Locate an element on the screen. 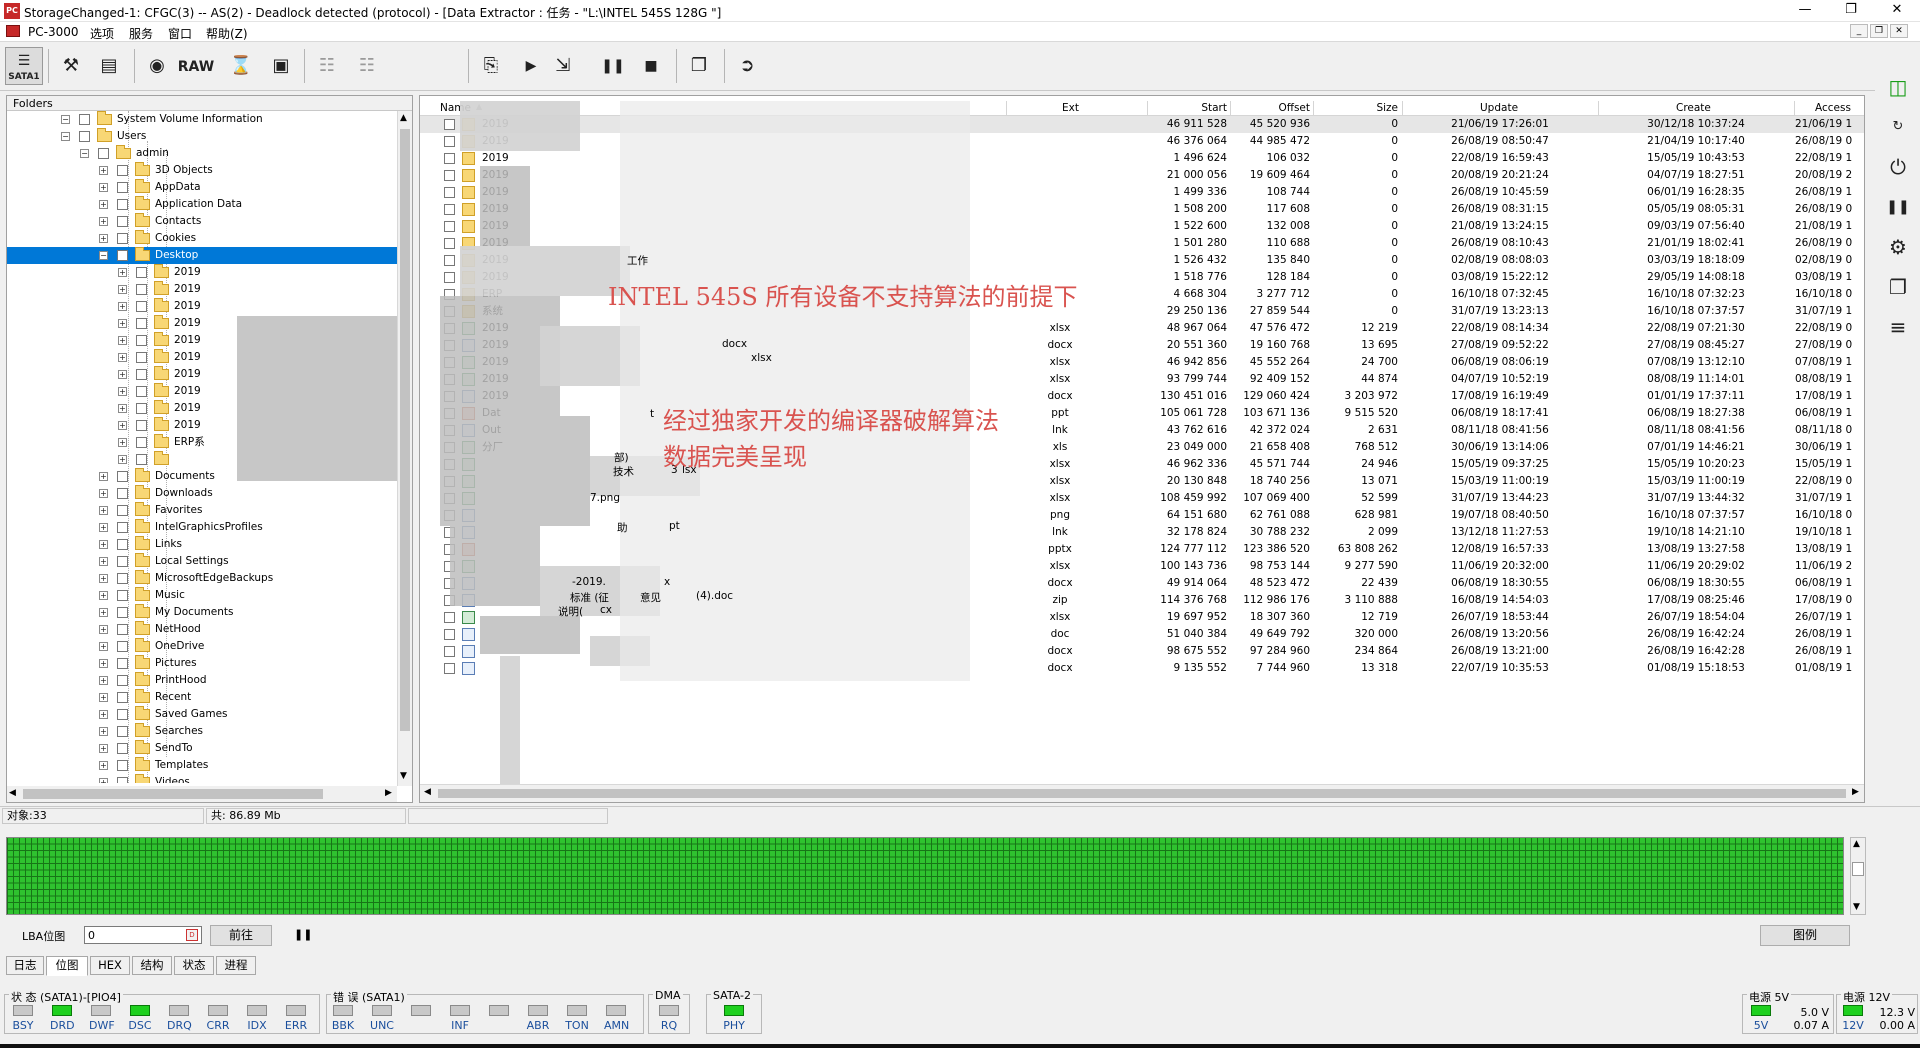 This screenshot has width=1920, height=1048. menu-item-window: 窗口 is located at coordinates (180, 33).